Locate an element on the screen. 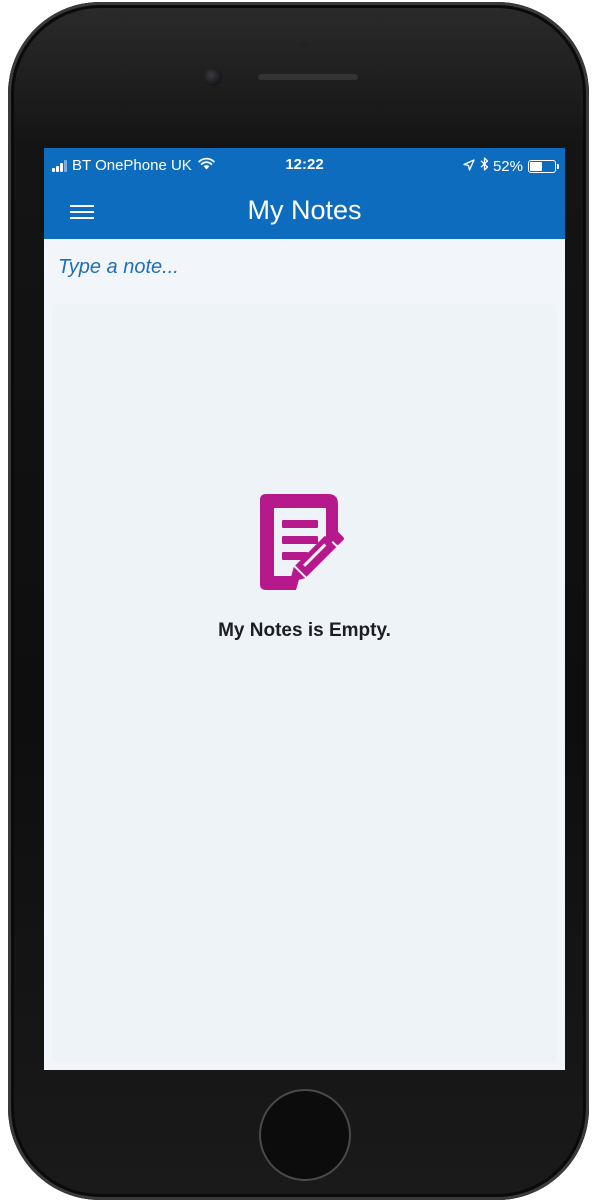 The height and width of the screenshot is (1204, 597). header-bar: My Notes is located at coordinates (304, 211).